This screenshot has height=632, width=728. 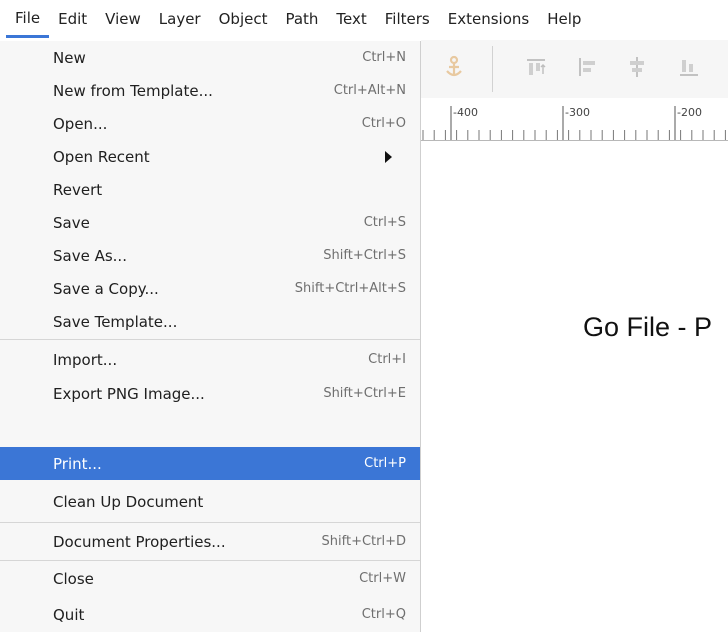 What do you see at coordinates (69, 57) in the screenshot?
I see `menu-item-label: New` at bounding box center [69, 57].